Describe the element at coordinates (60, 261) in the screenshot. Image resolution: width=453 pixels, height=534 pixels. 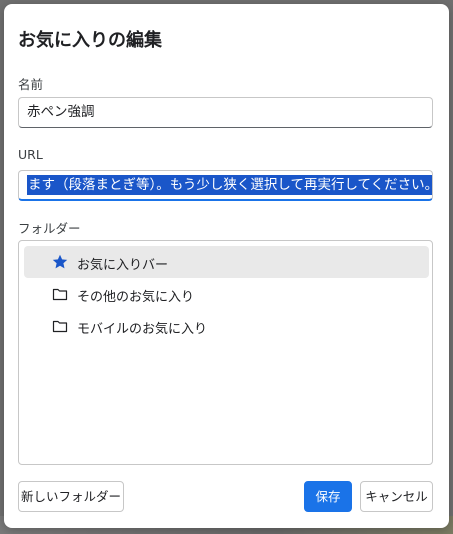
I see `star-icon` at that location.